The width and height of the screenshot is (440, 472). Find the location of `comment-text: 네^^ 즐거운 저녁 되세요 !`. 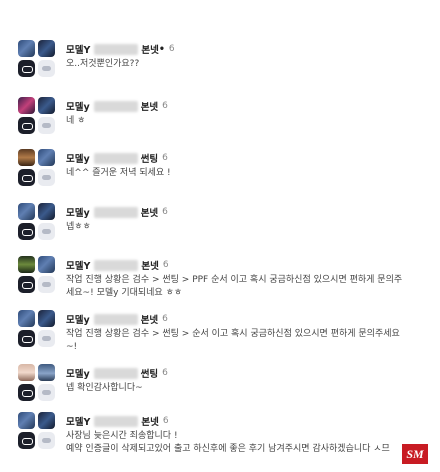

comment-text: 네^^ 즐거운 저녁 되세요 ! is located at coordinates (118, 173).